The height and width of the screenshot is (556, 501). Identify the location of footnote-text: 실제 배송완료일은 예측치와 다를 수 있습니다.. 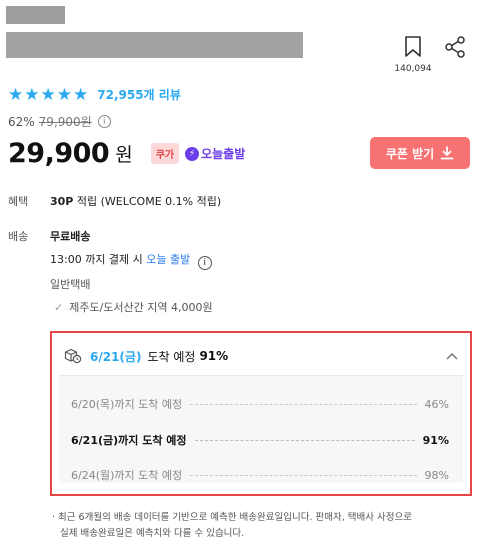
(152, 533).